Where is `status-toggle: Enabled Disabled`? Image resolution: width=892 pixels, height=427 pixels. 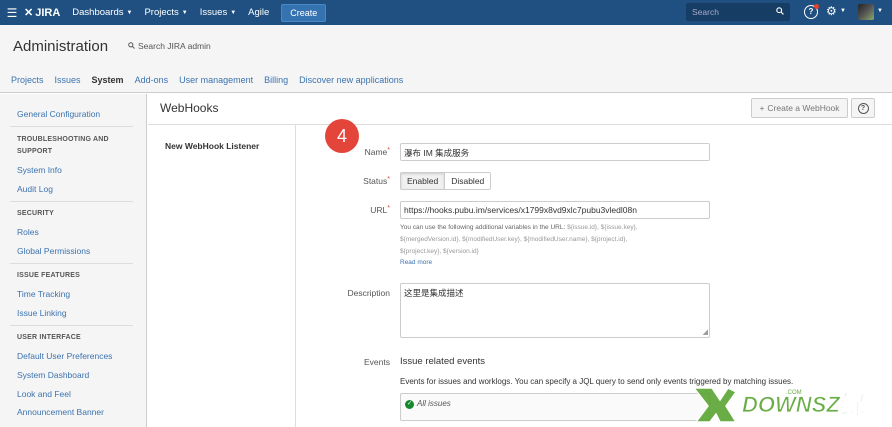
status-toggle: Enabled Disabled is located at coordinates (446, 181).